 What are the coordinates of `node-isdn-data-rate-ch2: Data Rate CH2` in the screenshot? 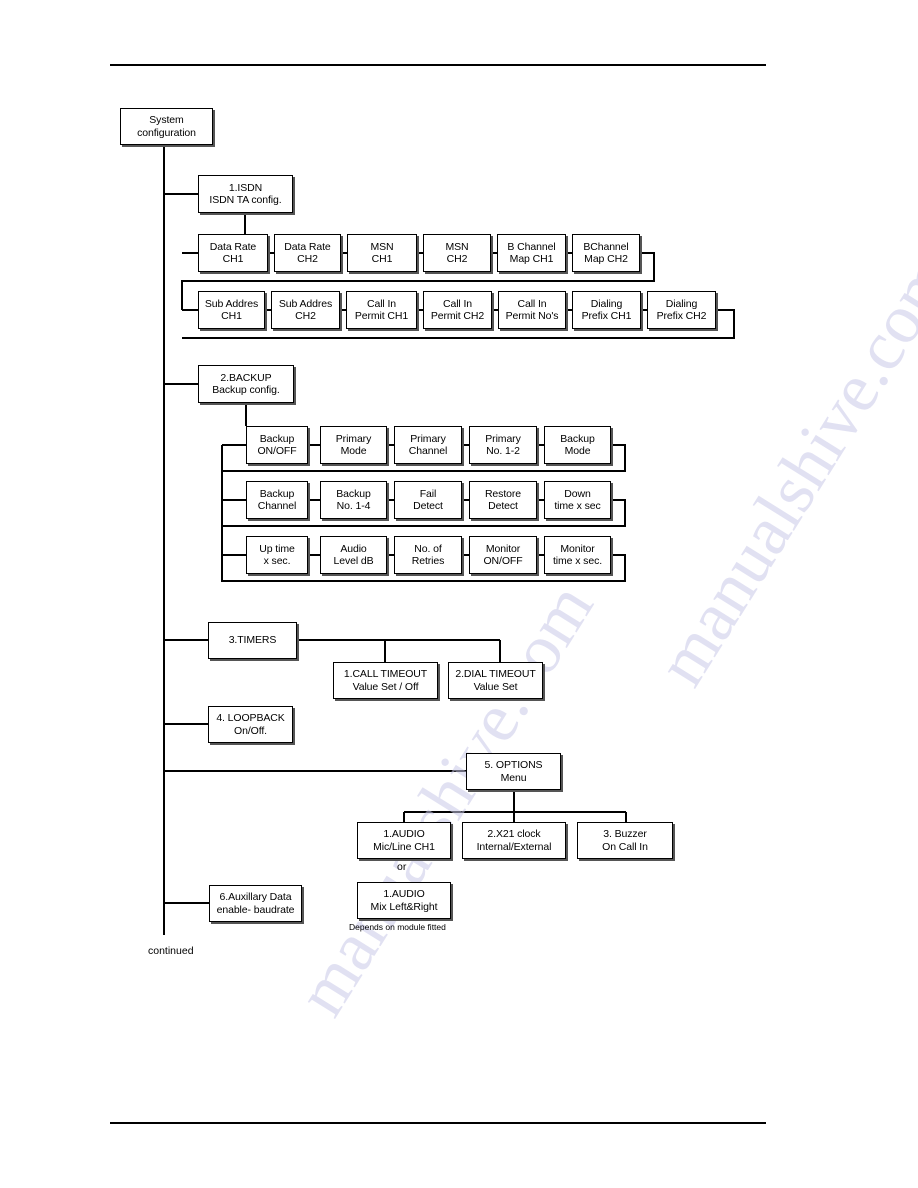 It's located at (307, 253).